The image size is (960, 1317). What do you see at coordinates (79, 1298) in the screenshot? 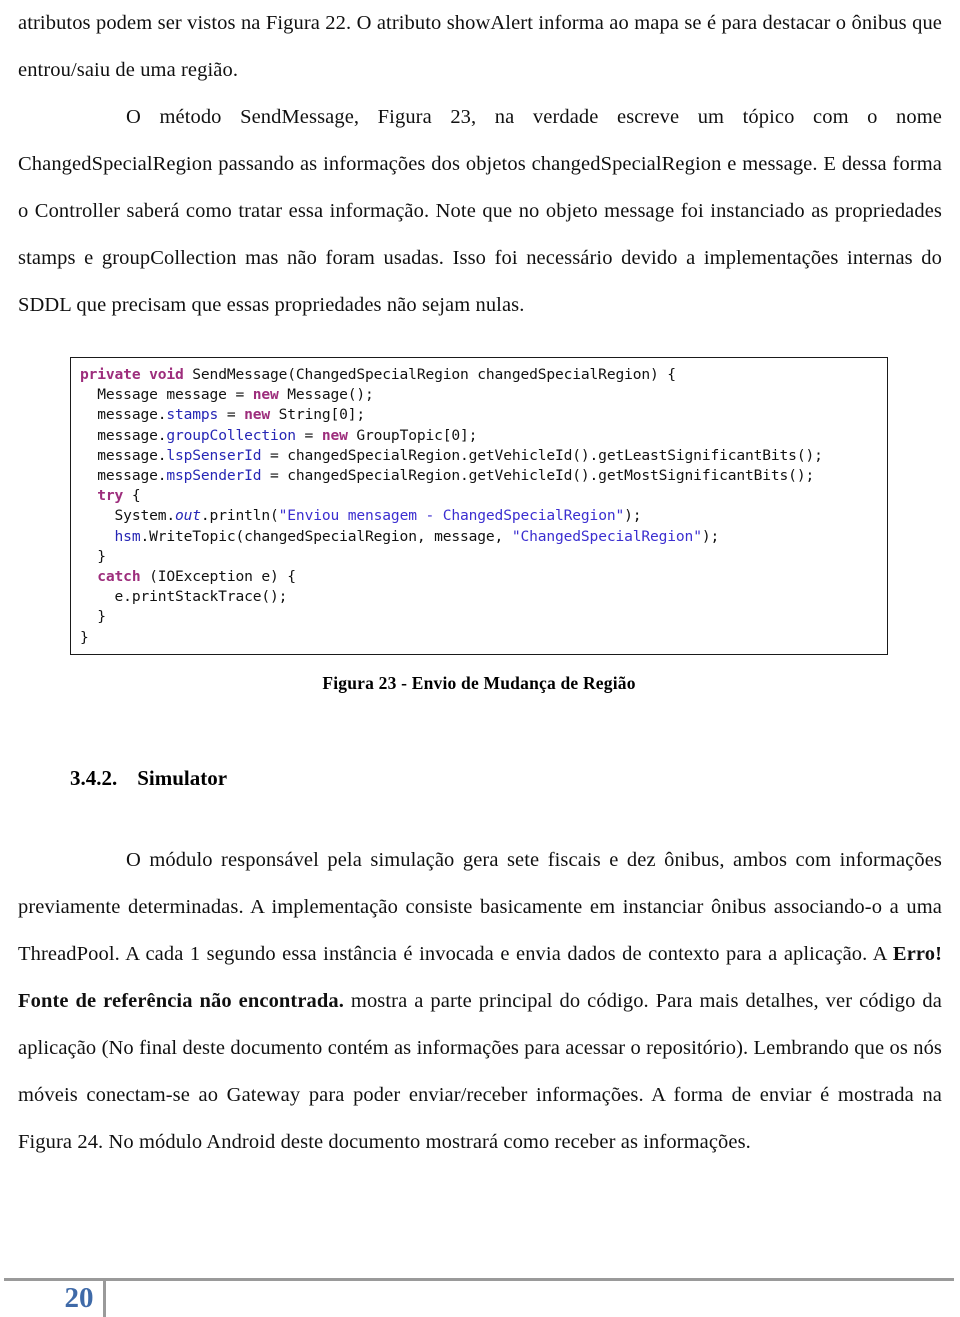
I see `page-number: 20` at bounding box center [79, 1298].